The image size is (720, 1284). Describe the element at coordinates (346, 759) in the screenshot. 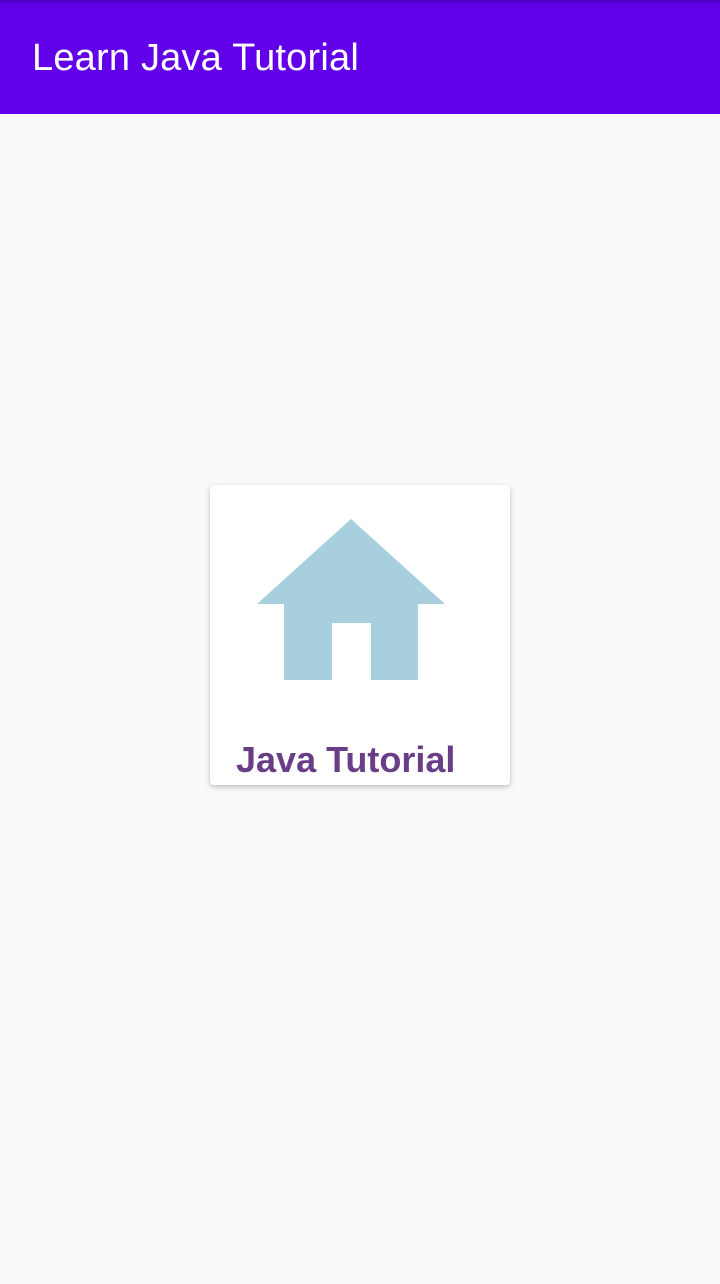

I see `card-label: Java Tutorial` at that location.